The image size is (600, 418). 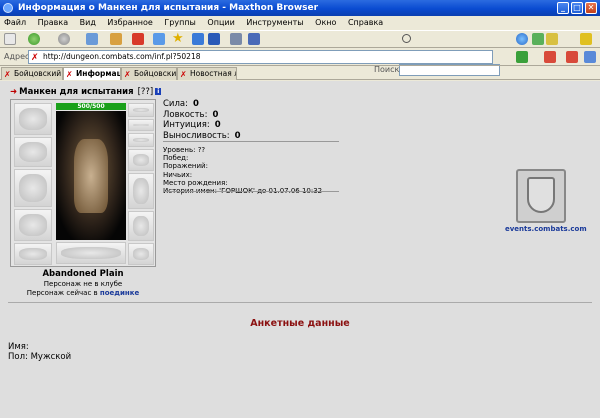 What do you see at coordinates (552, 39) in the screenshot?
I see `highlight-icon` at bounding box center [552, 39].